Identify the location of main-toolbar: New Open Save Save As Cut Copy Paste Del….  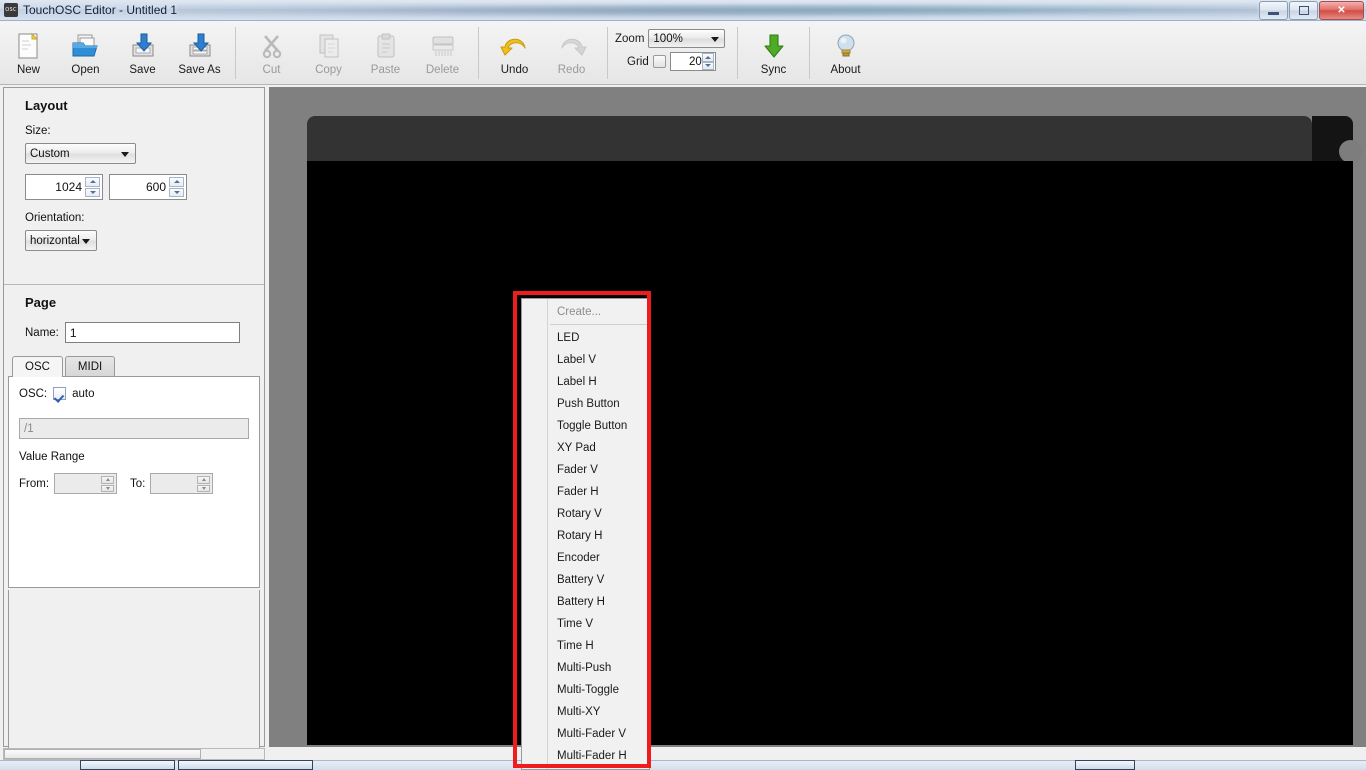
(683, 53).